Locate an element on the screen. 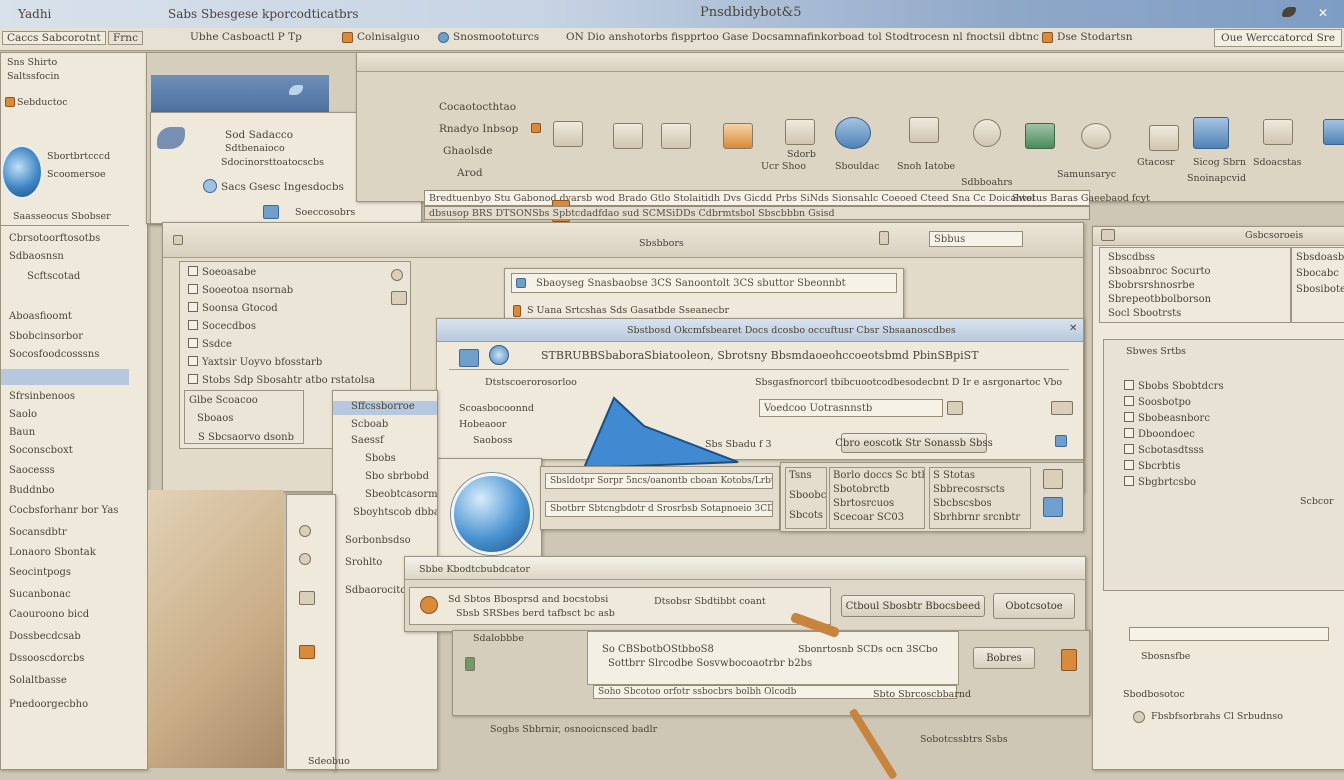 This screenshot has height=780, width=1344. list-item: Sooeotoa nsornab is located at coordinates (240, 290).